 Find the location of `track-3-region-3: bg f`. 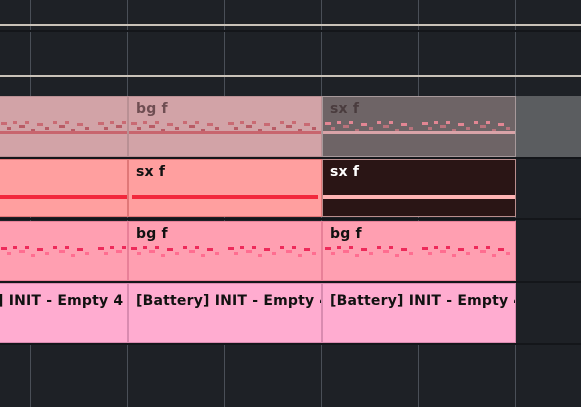

track-3-region-3: bg f is located at coordinates (419, 251).